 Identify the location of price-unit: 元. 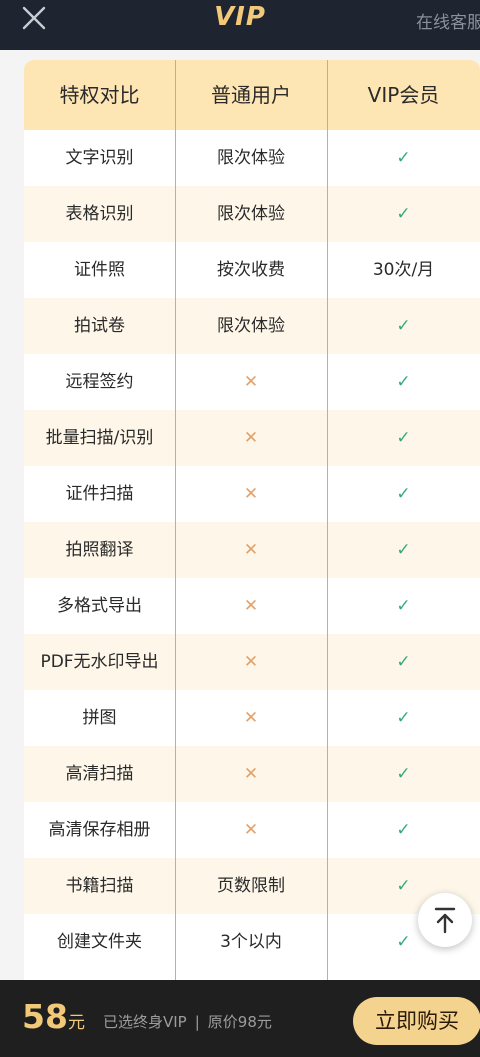
(76, 1023).